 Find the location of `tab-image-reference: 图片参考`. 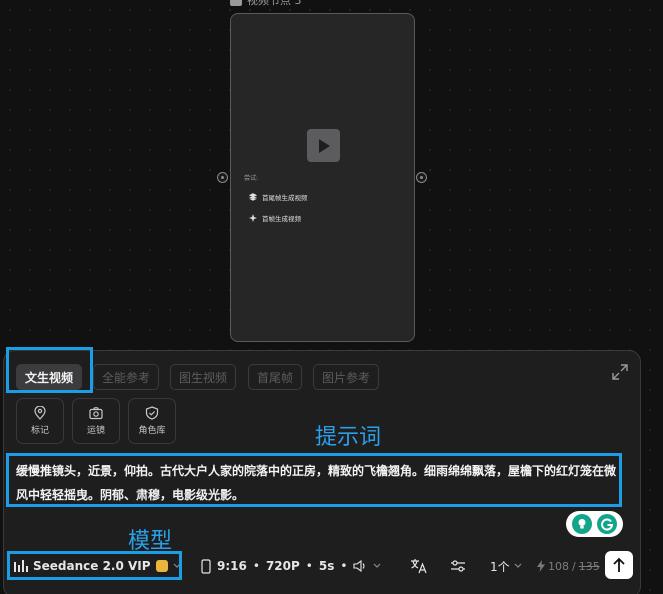

tab-image-reference: 图片参考 is located at coordinates (346, 377).